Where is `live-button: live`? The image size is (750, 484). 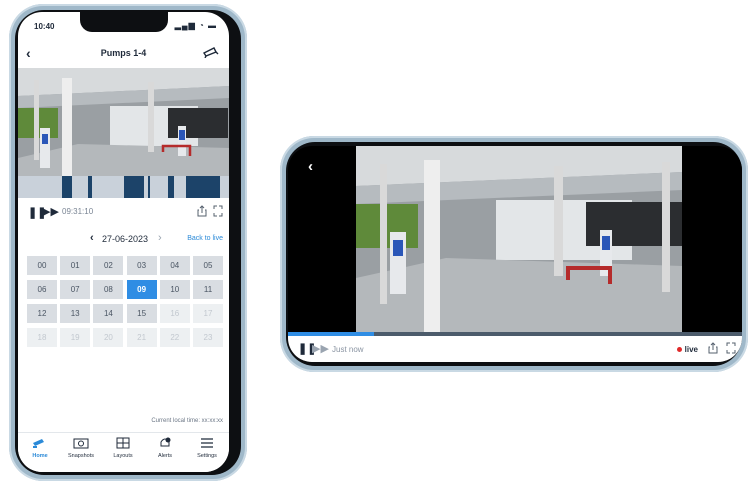
live-button: live is located at coordinates (691, 349).